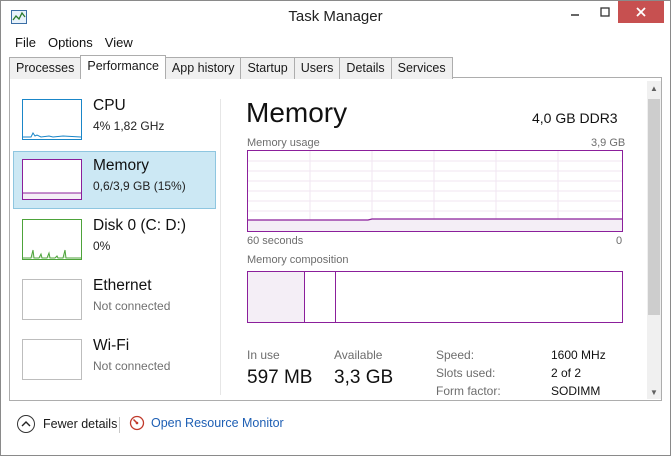 The height and width of the screenshot is (456, 671). I want to click on available-label: Available, so click(358, 355).